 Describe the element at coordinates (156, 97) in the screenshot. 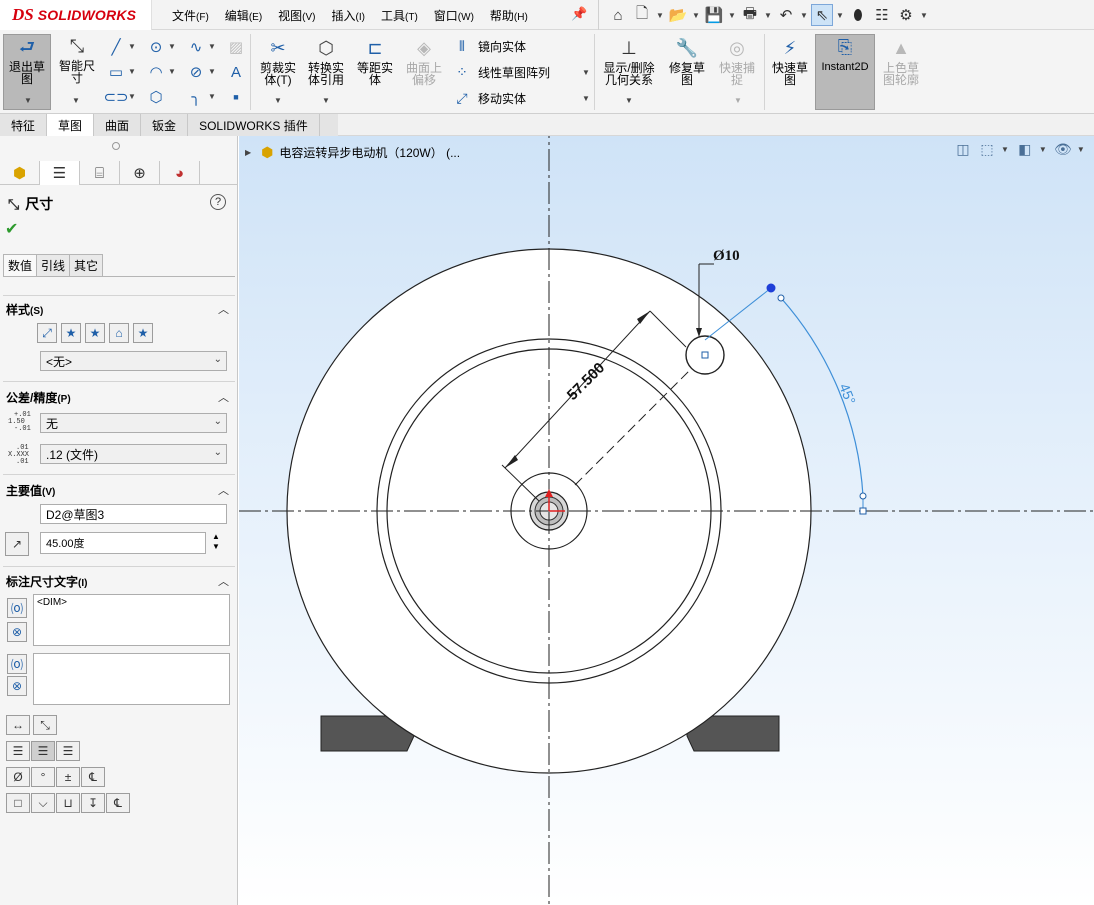

I see `polygon-icon: ⬡` at that location.